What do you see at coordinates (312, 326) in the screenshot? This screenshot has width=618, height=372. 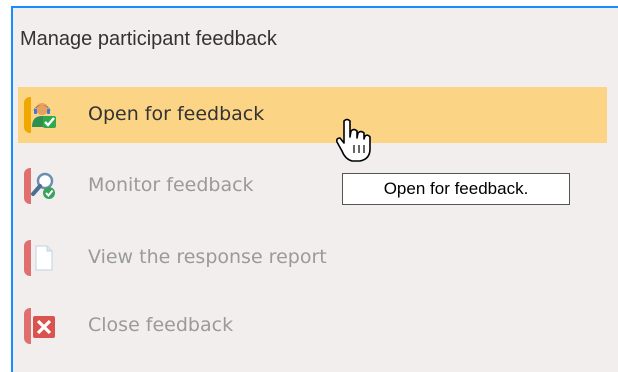 I see `close-feedback-item: Close feedback` at bounding box center [312, 326].